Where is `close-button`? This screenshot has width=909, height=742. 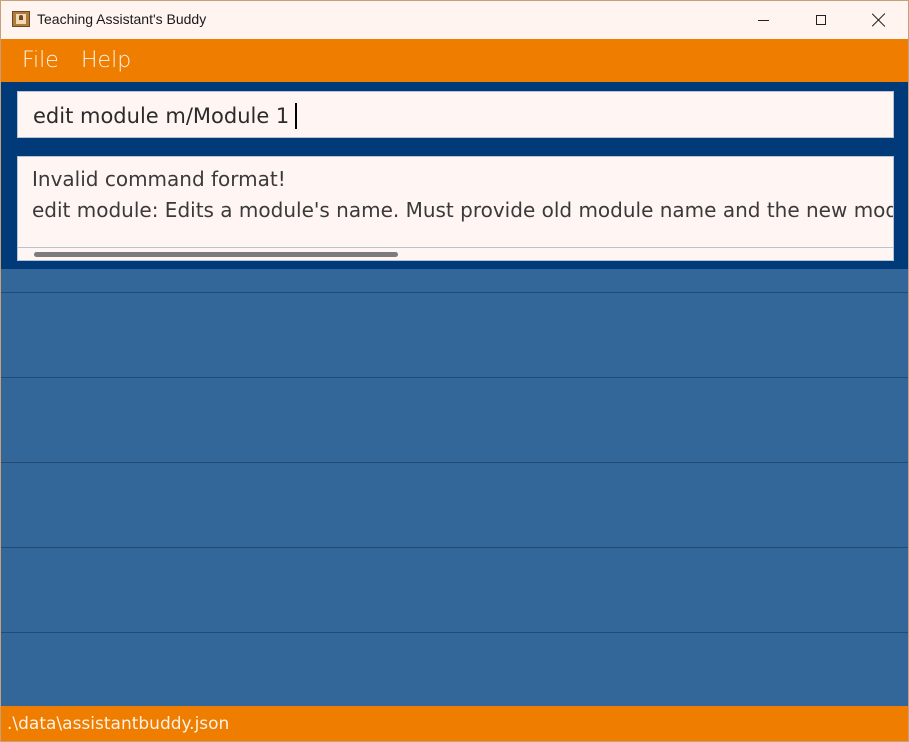 close-button is located at coordinates (879, 20).